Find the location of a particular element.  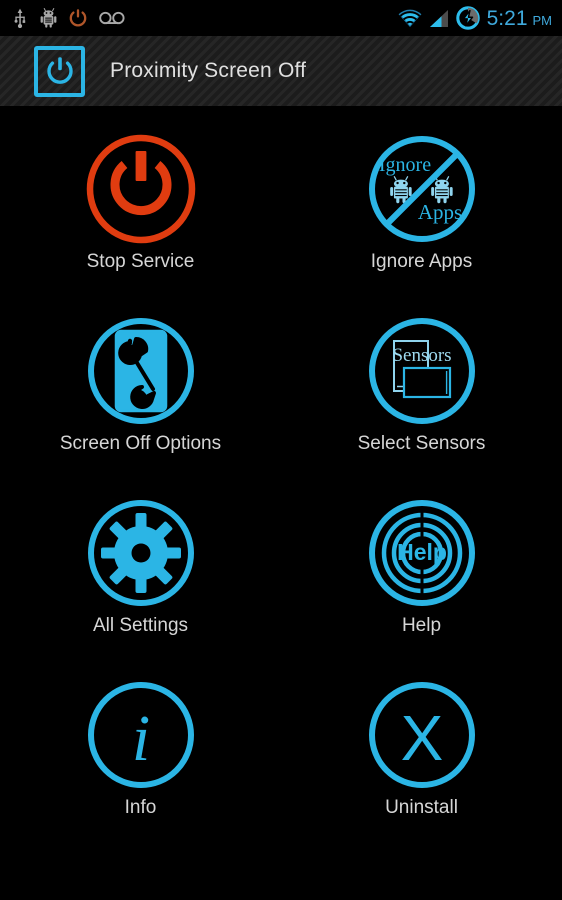

grid-item-ignore-apps: Ignore Apps Ignore Apps is located at coordinates (421, 203).